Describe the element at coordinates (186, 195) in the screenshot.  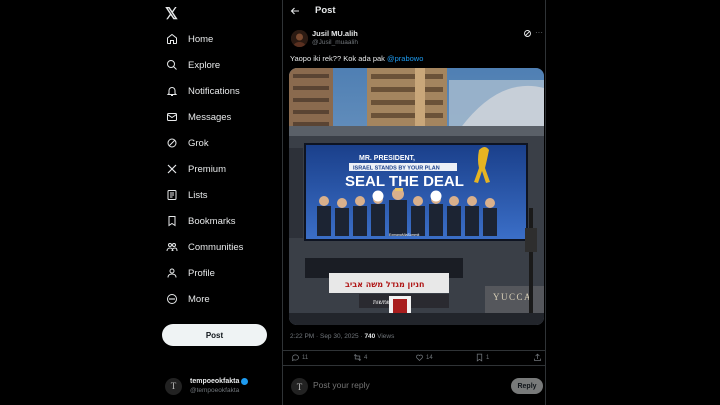
I see `sidebar-item-lists: Lists` at that location.